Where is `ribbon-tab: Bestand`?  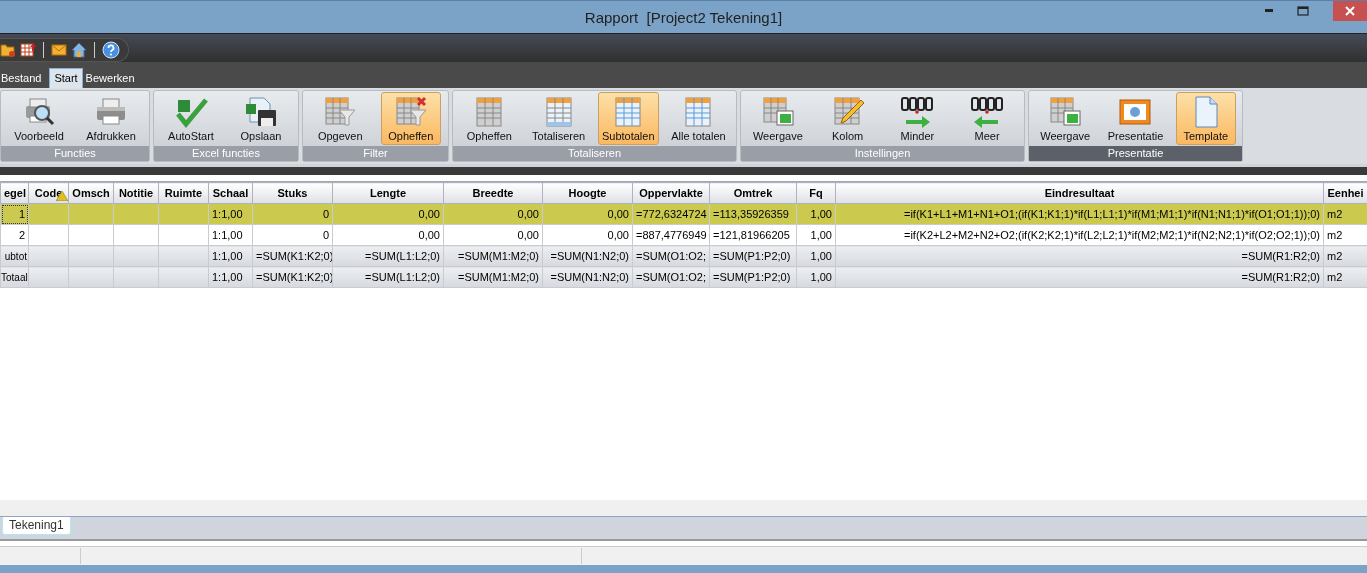 ribbon-tab: Bestand is located at coordinates (24, 78).